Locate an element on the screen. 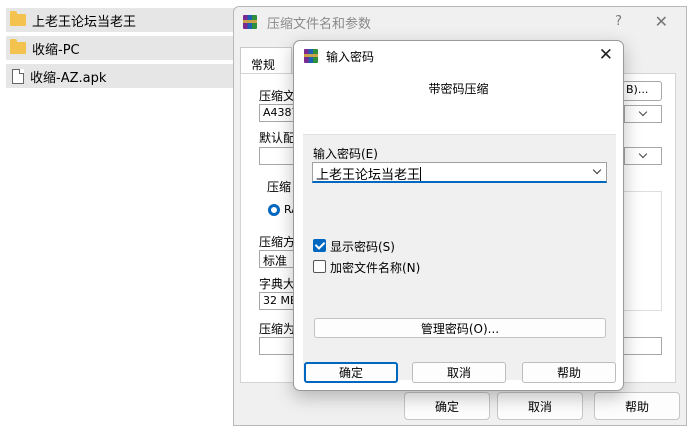 The width and height of the screenshot is (687, 426). archive-name-dropdown is located at coordinates (643, 114).